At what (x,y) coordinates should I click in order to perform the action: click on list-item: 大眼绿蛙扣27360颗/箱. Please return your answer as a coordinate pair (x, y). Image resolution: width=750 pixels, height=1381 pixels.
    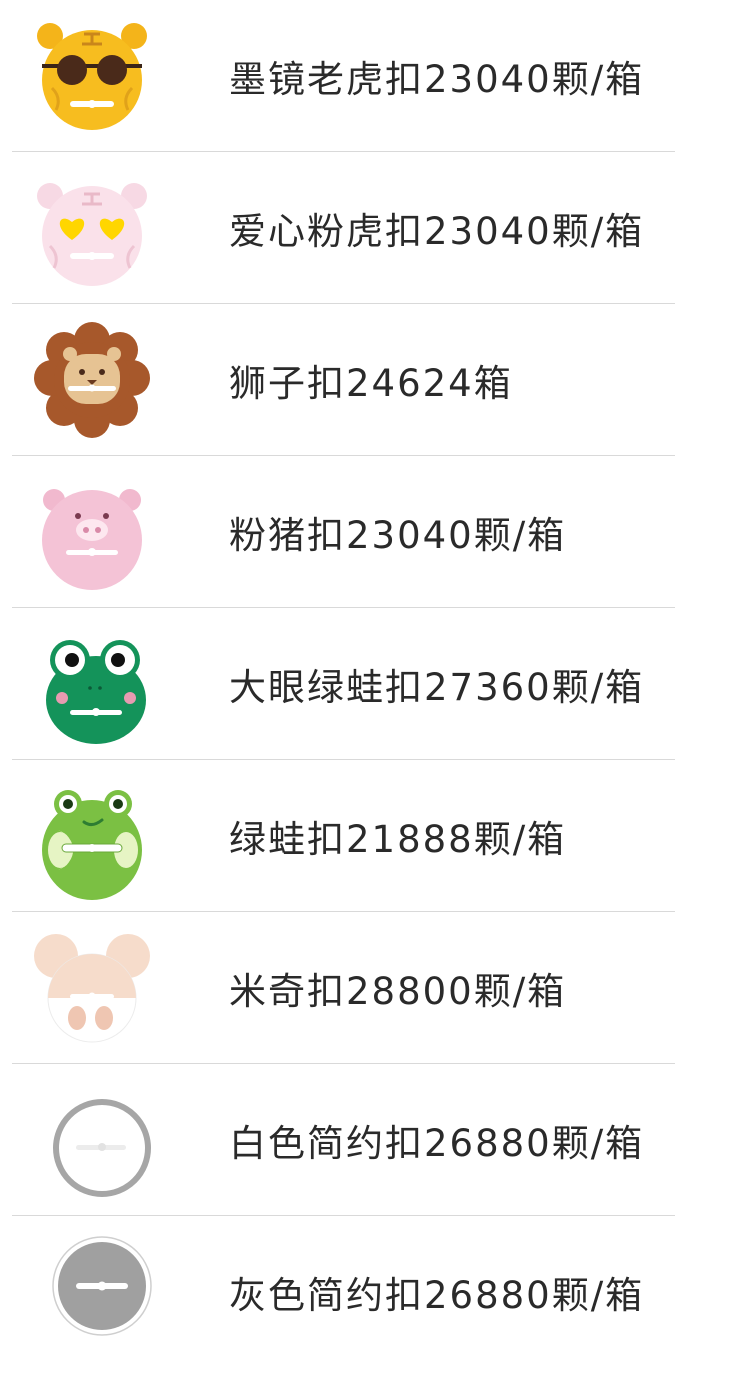
    Looking at the image, I should click on (343, 684).